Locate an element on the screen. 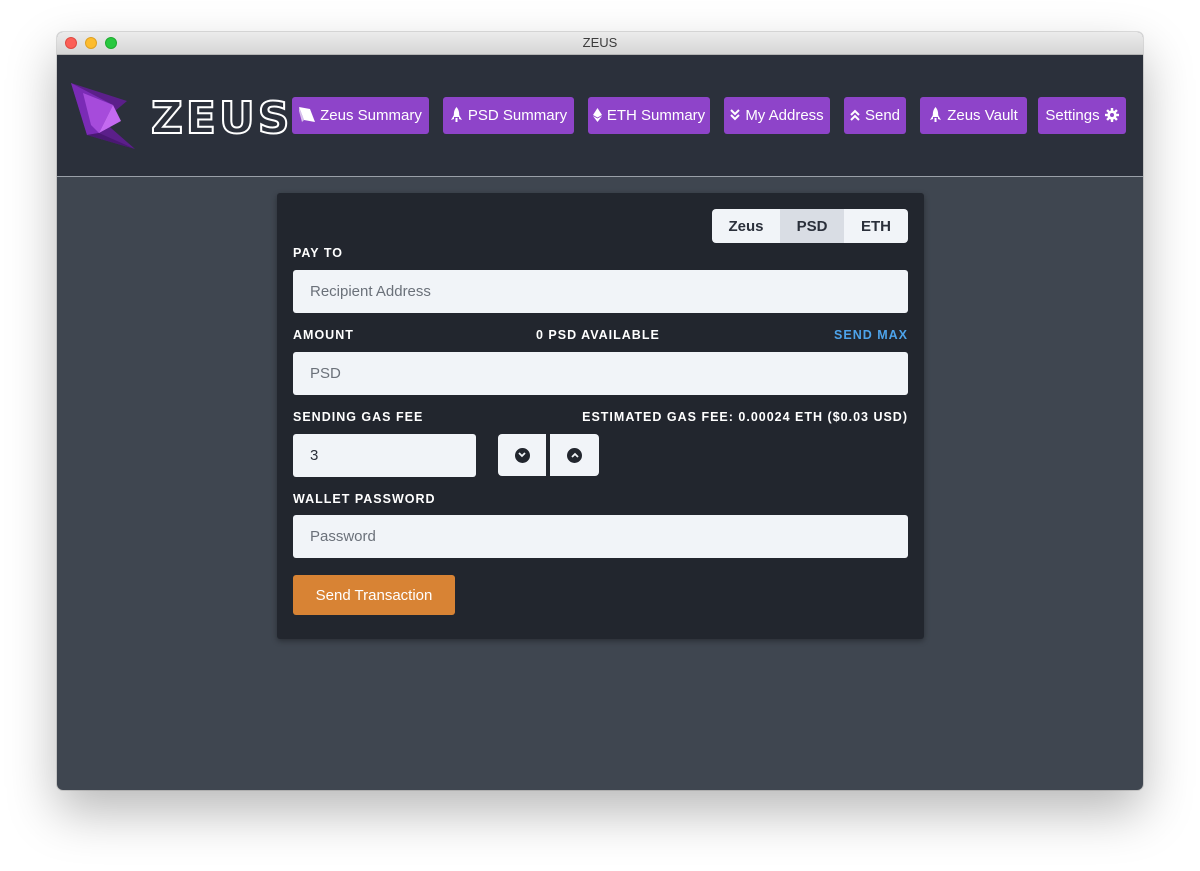  nav-eth-summary: ETH Summary is located at coordinates (649, 115).